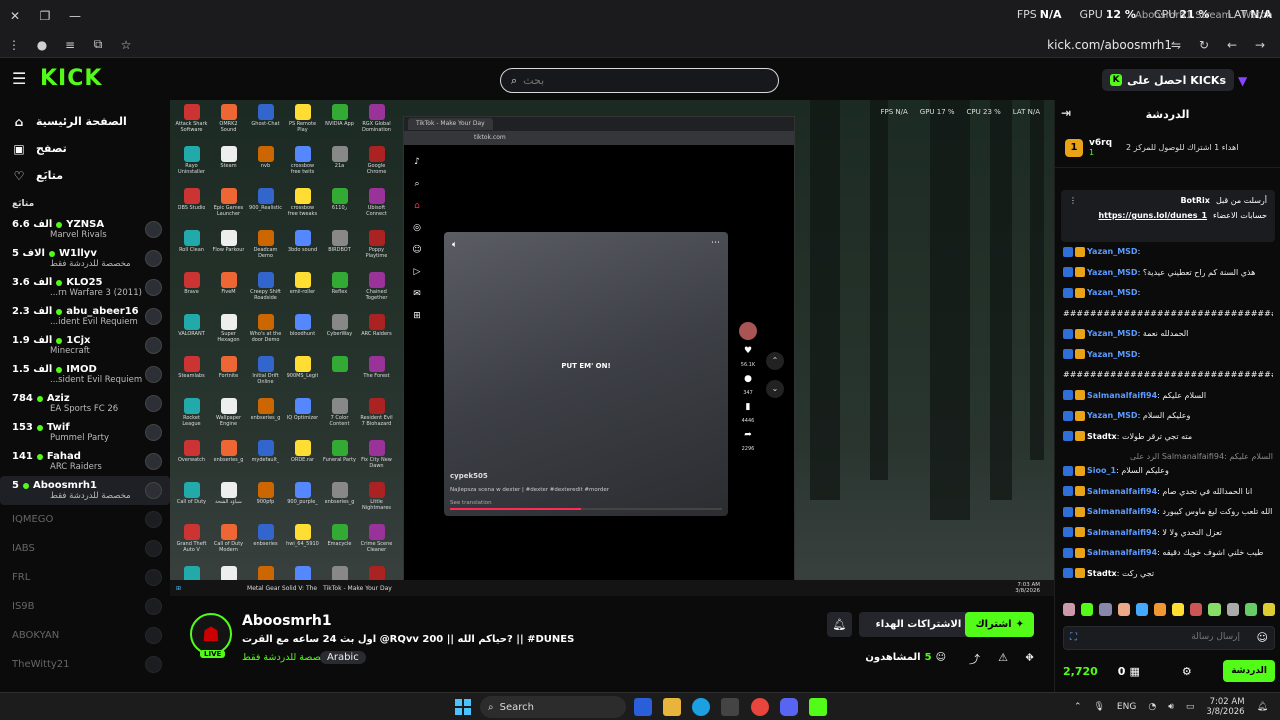 Image resolution: width=1280 pixels, height=720 pixels. What do you see at coordinates (1003, 657) in the screenshot?
I see `report-icon: ⚠` at bounding box center [1003, 657].